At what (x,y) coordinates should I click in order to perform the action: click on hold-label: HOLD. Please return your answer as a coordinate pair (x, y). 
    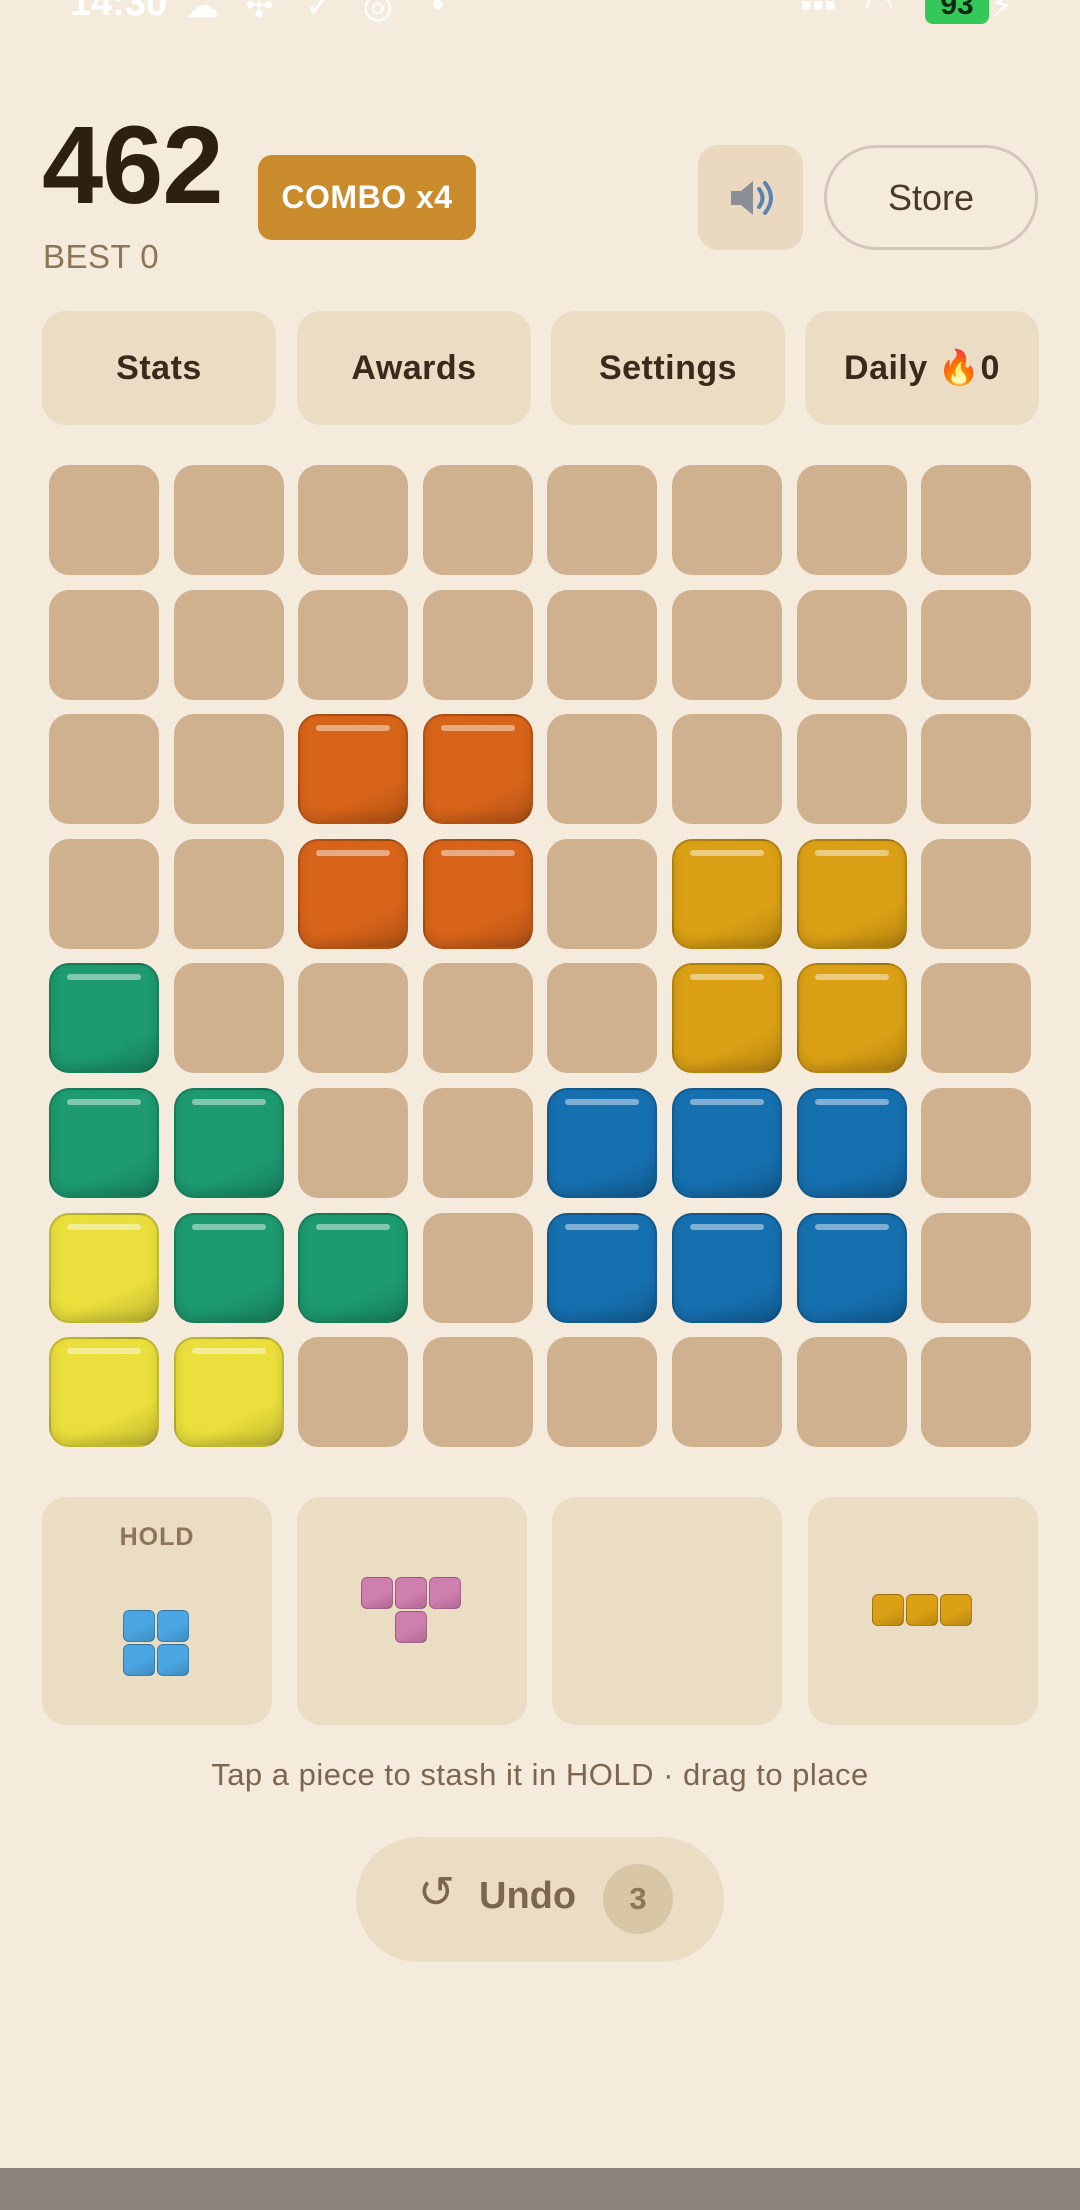
    Looking at the image, I should click on (157, 1537).